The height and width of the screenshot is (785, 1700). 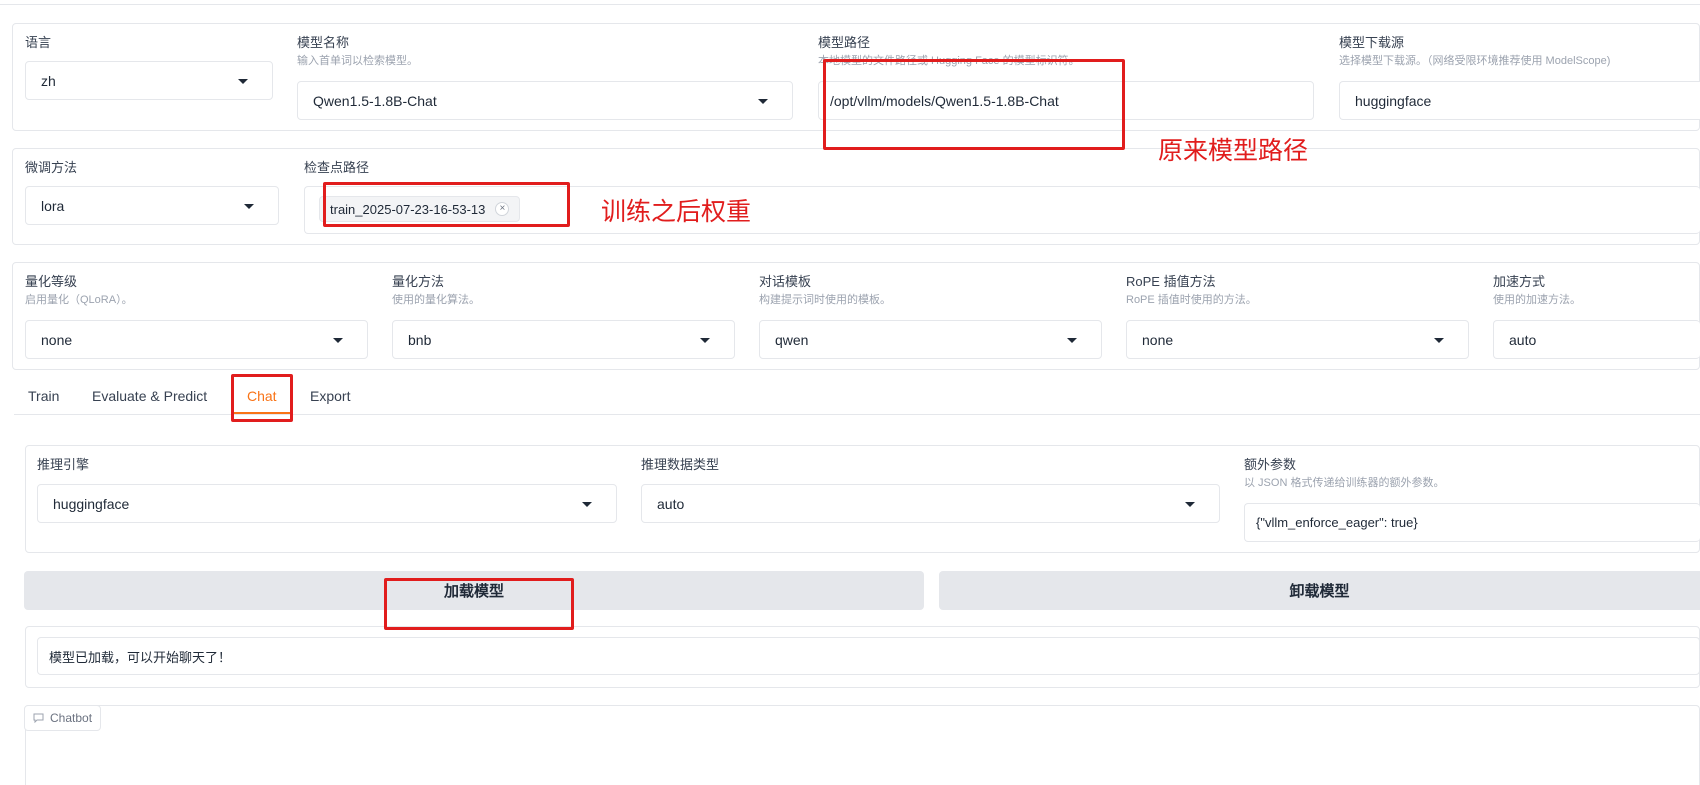 I want to click on status-text: 模型已加载，可以开始聊天了！, so click(x=140, y=657).